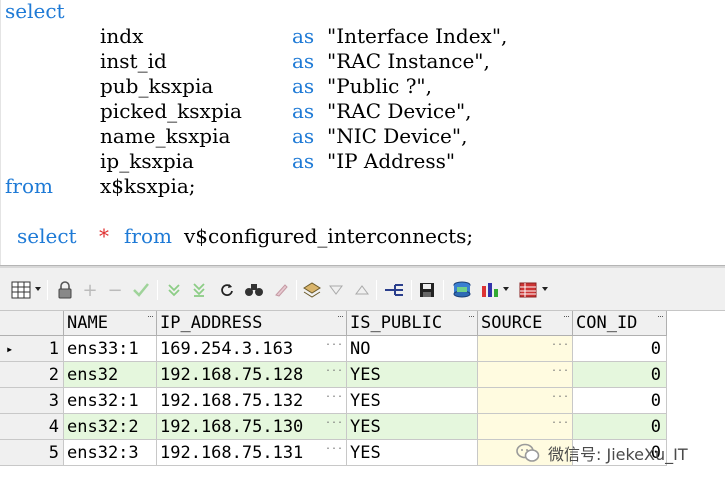 The image size is (725, 483). Describe the element at coordinates (233, 136) in the screenshot. I see `code-line-6: name_ksxpia as "NIC Device",` at that location.